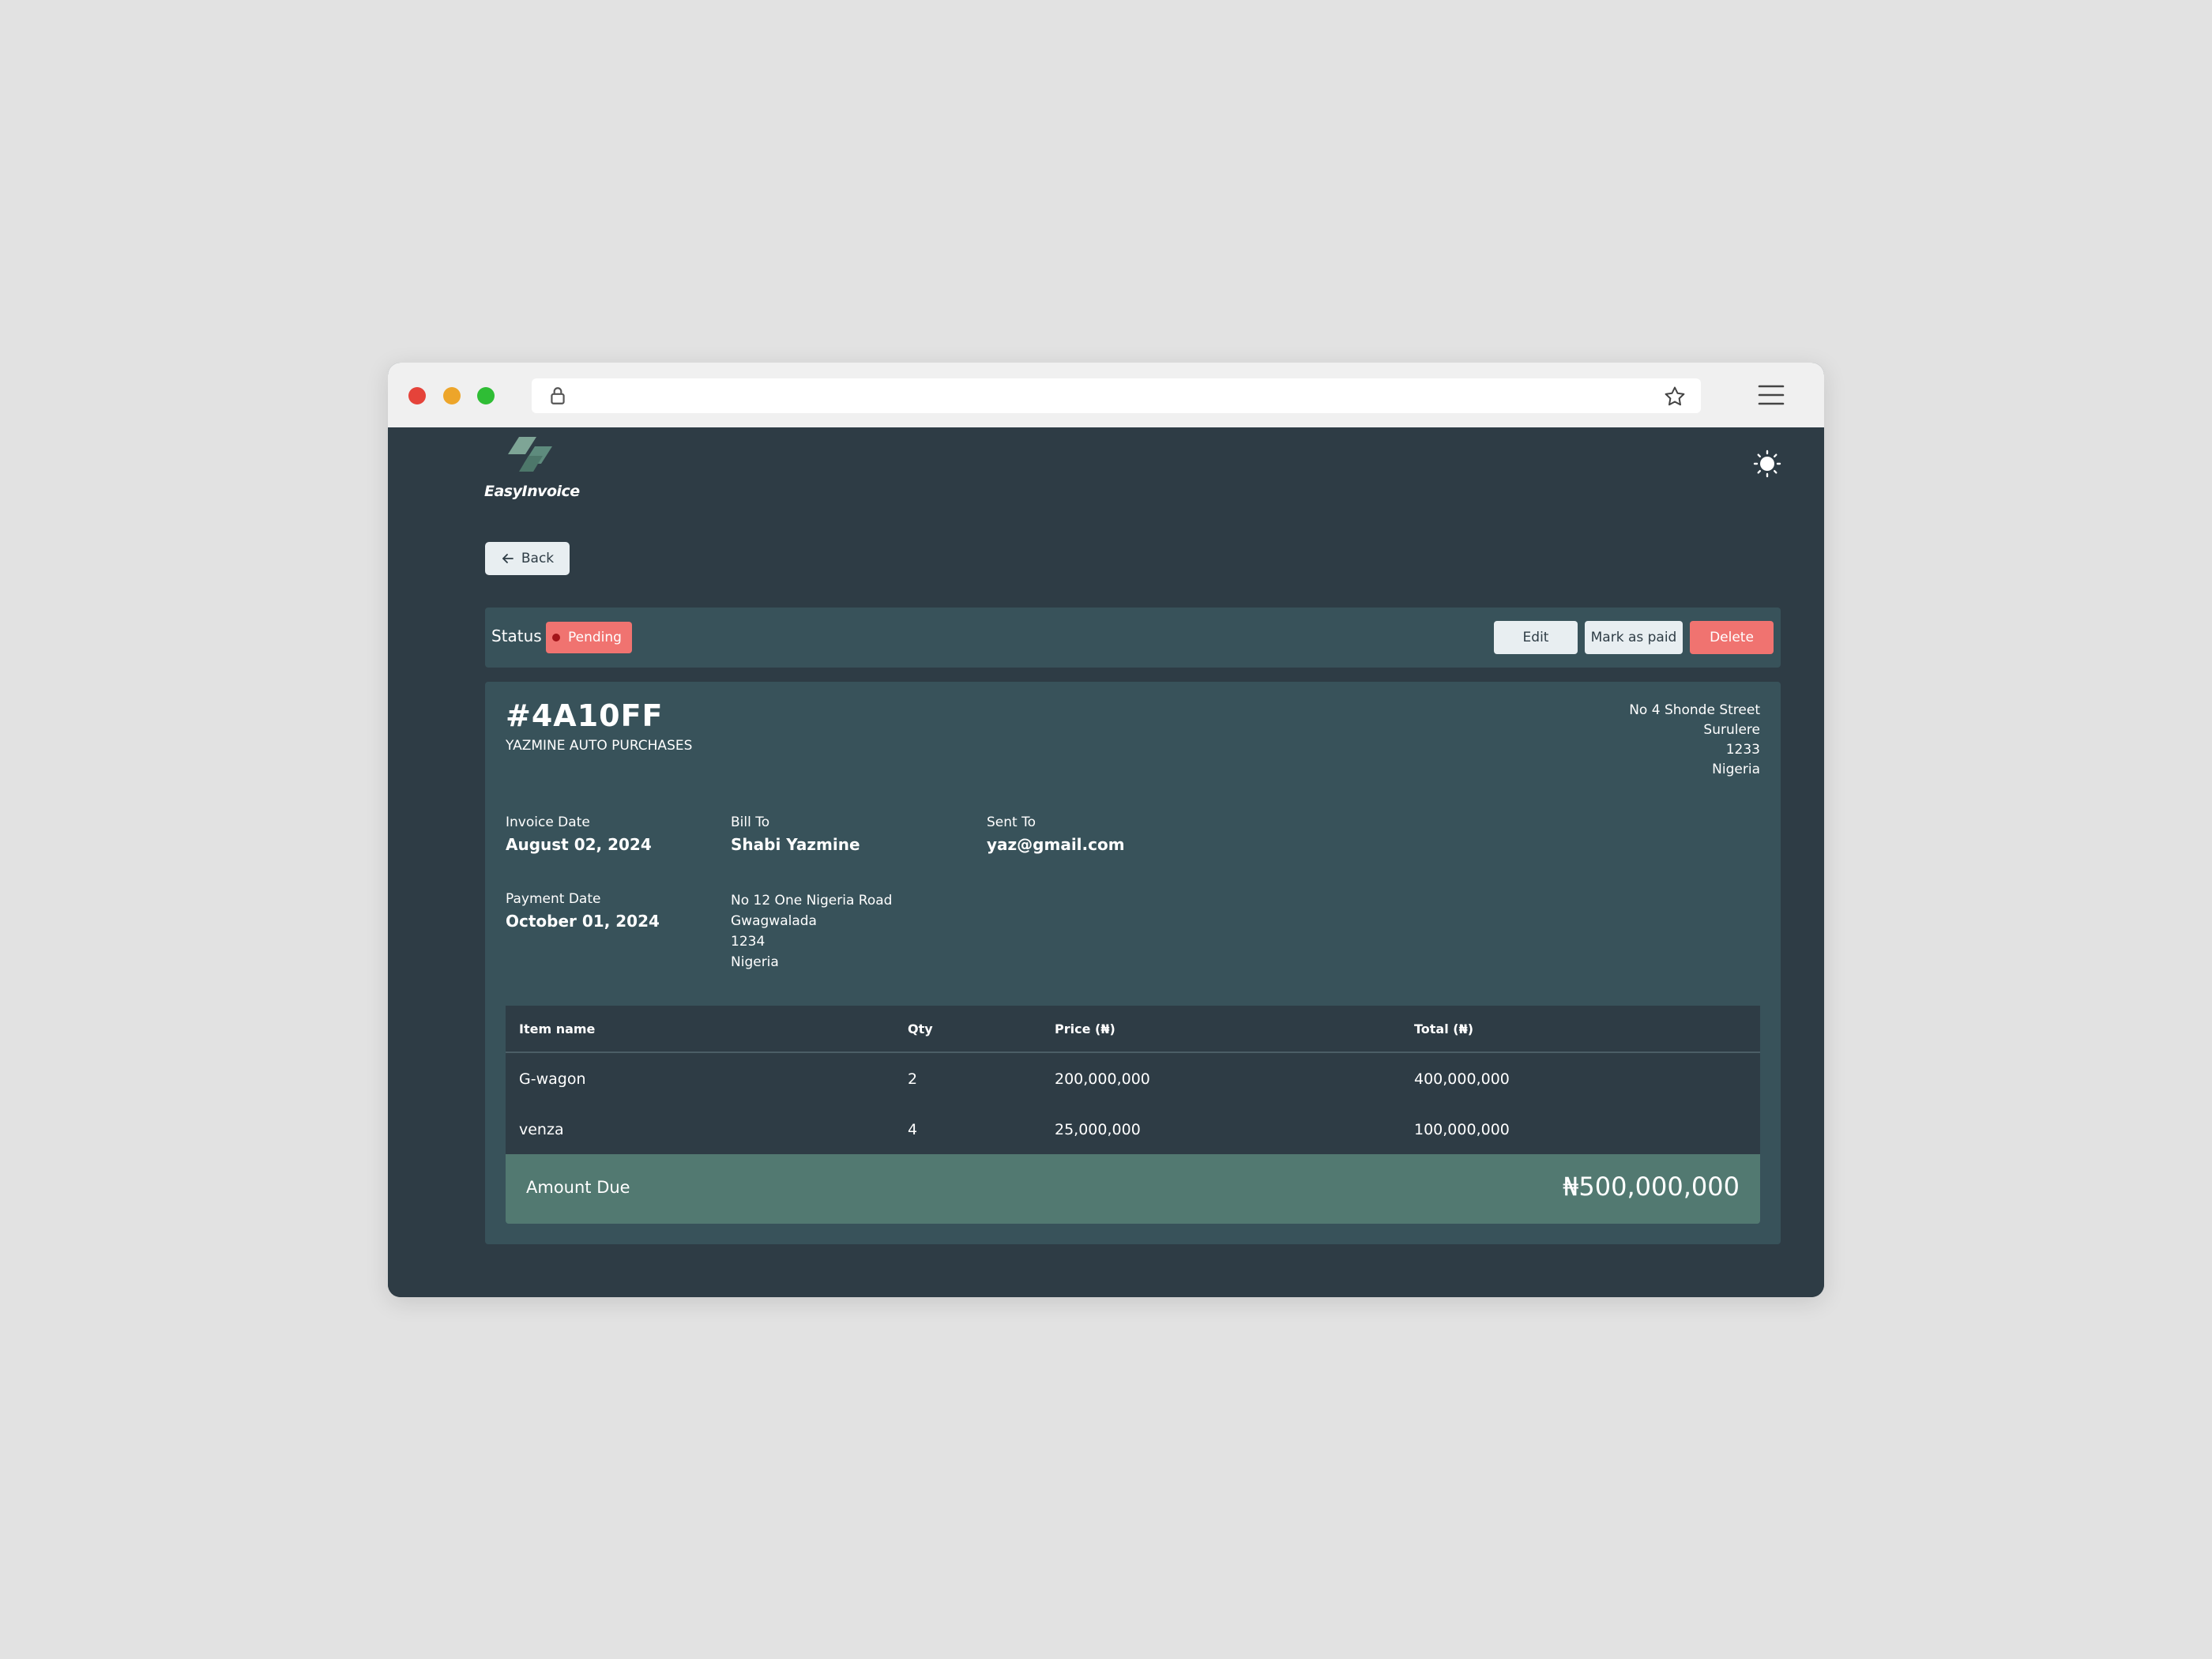 This screenshot has width=2212, height=1659. I want to click on status-bar: Status Pending Edit Mark as paid Delete, so click(1133, 638).